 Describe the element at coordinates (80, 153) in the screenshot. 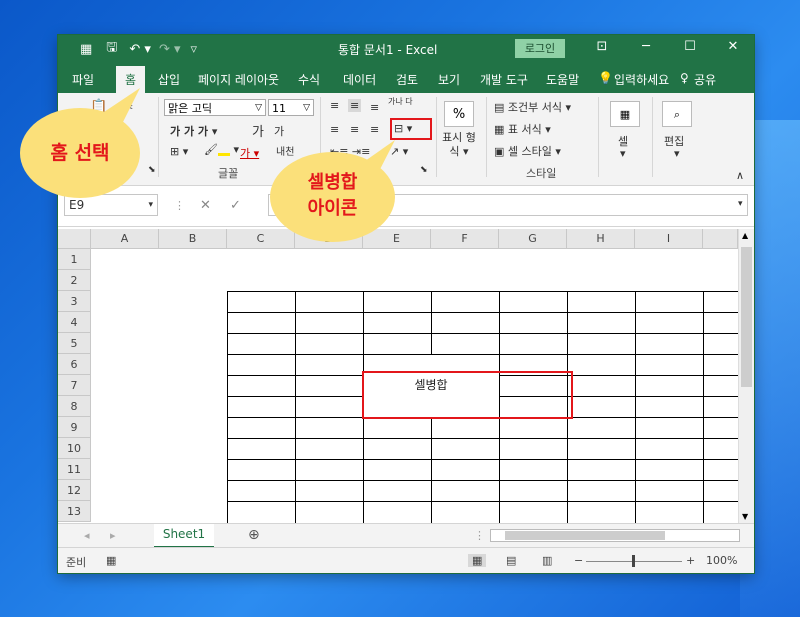

I see `callout-home-select: 홈 선택` at that location.